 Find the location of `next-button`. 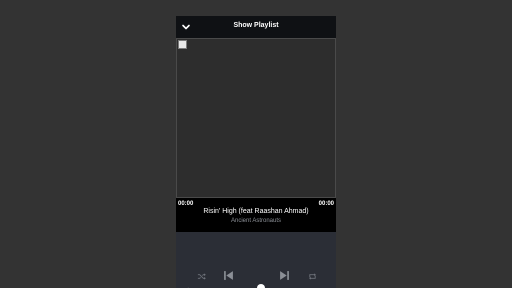

next-button is located at coordinates (284, 275).